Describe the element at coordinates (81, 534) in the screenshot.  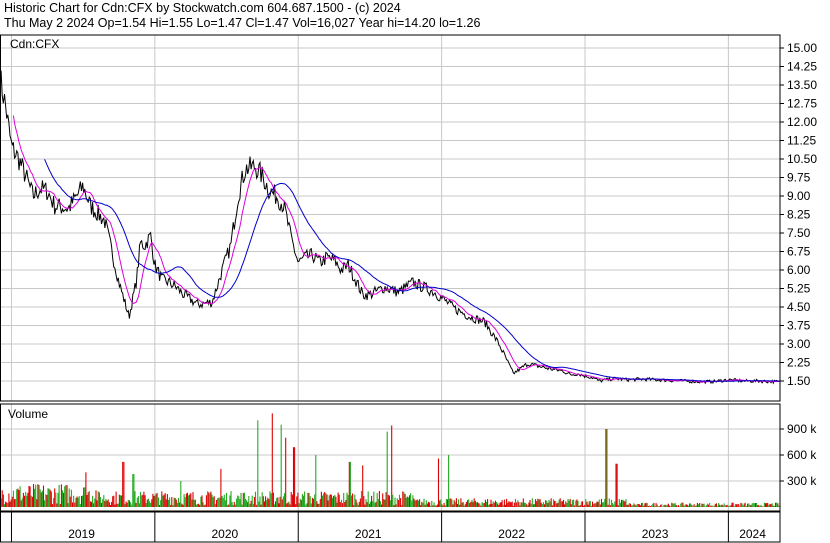
I see `year-label: 2019` at that location.